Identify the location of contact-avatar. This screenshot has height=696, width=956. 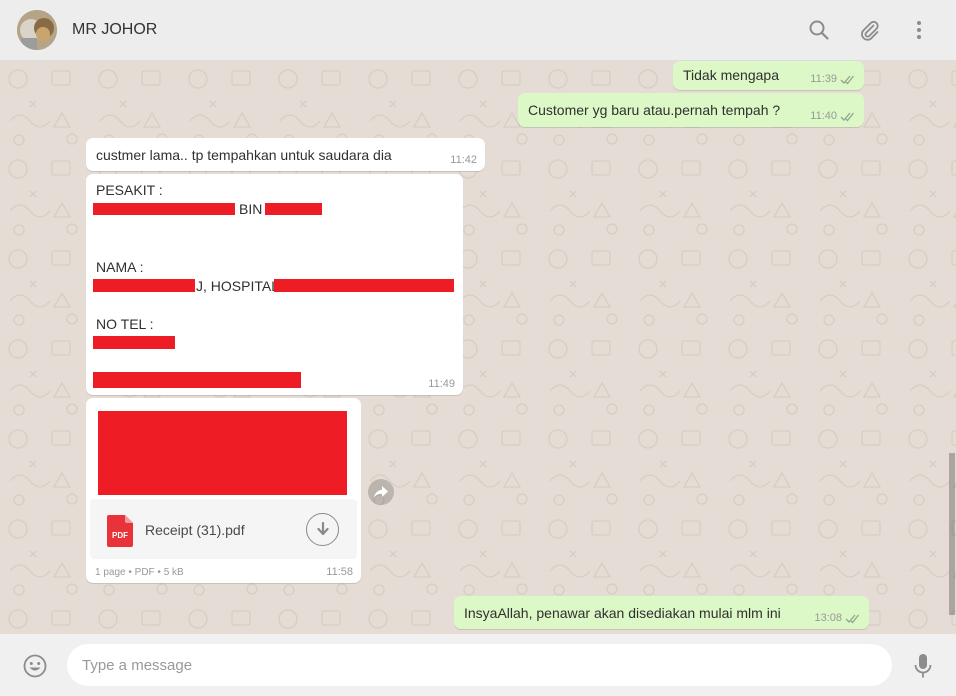
(37, 30).